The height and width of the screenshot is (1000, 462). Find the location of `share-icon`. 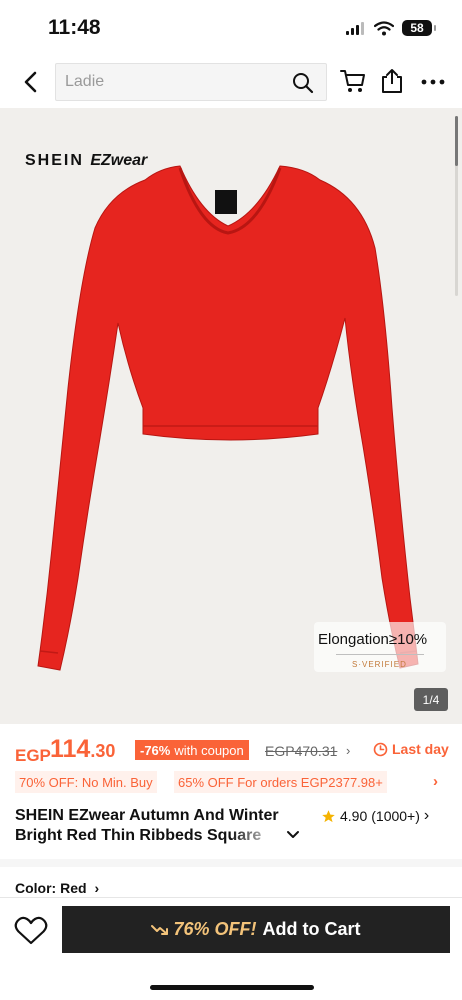

share-icon is located at coordinates (392, 81).